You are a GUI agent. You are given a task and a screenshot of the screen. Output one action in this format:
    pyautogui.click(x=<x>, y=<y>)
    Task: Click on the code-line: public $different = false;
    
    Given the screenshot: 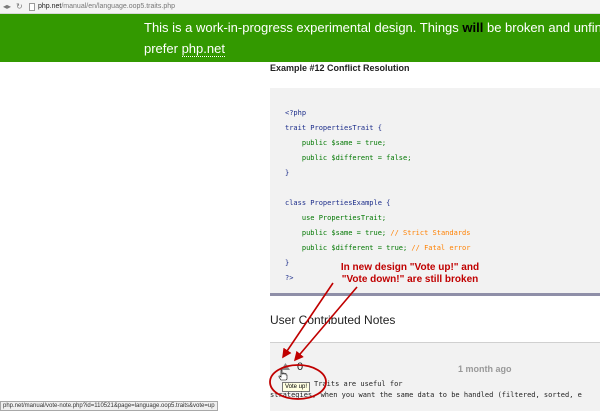 What is the action you would take?
    pyautogui.click(x=348, y=158)
    